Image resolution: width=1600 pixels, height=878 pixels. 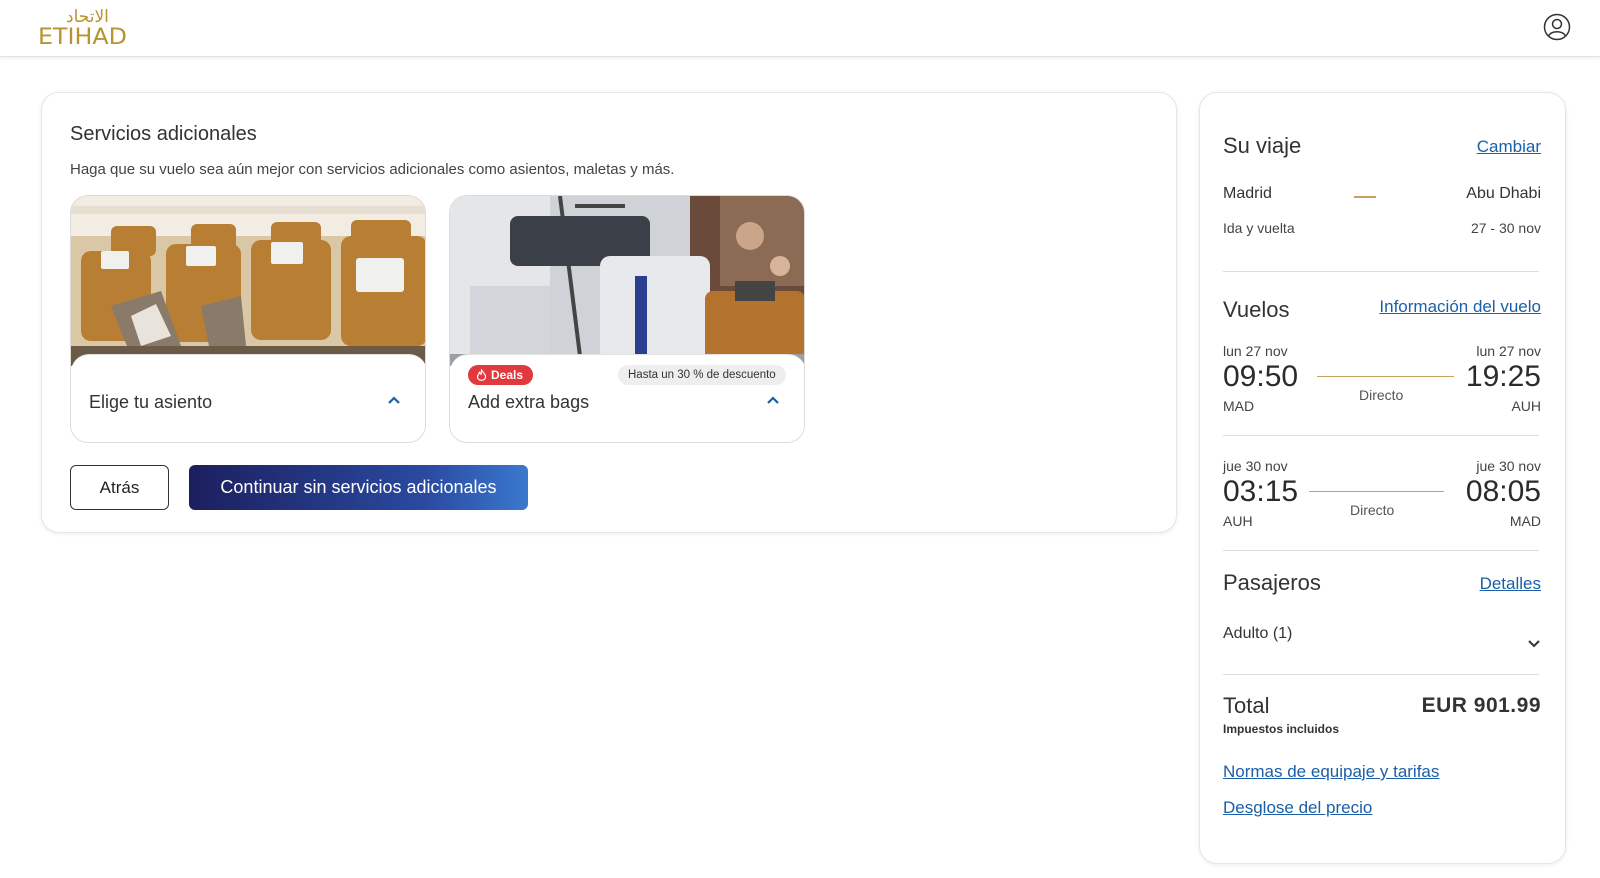 What do you see at coordinates (1460, 307) in the screenshot?
I see `flight-info-link: Información del vuelo` at bounding box center [1460, 307].